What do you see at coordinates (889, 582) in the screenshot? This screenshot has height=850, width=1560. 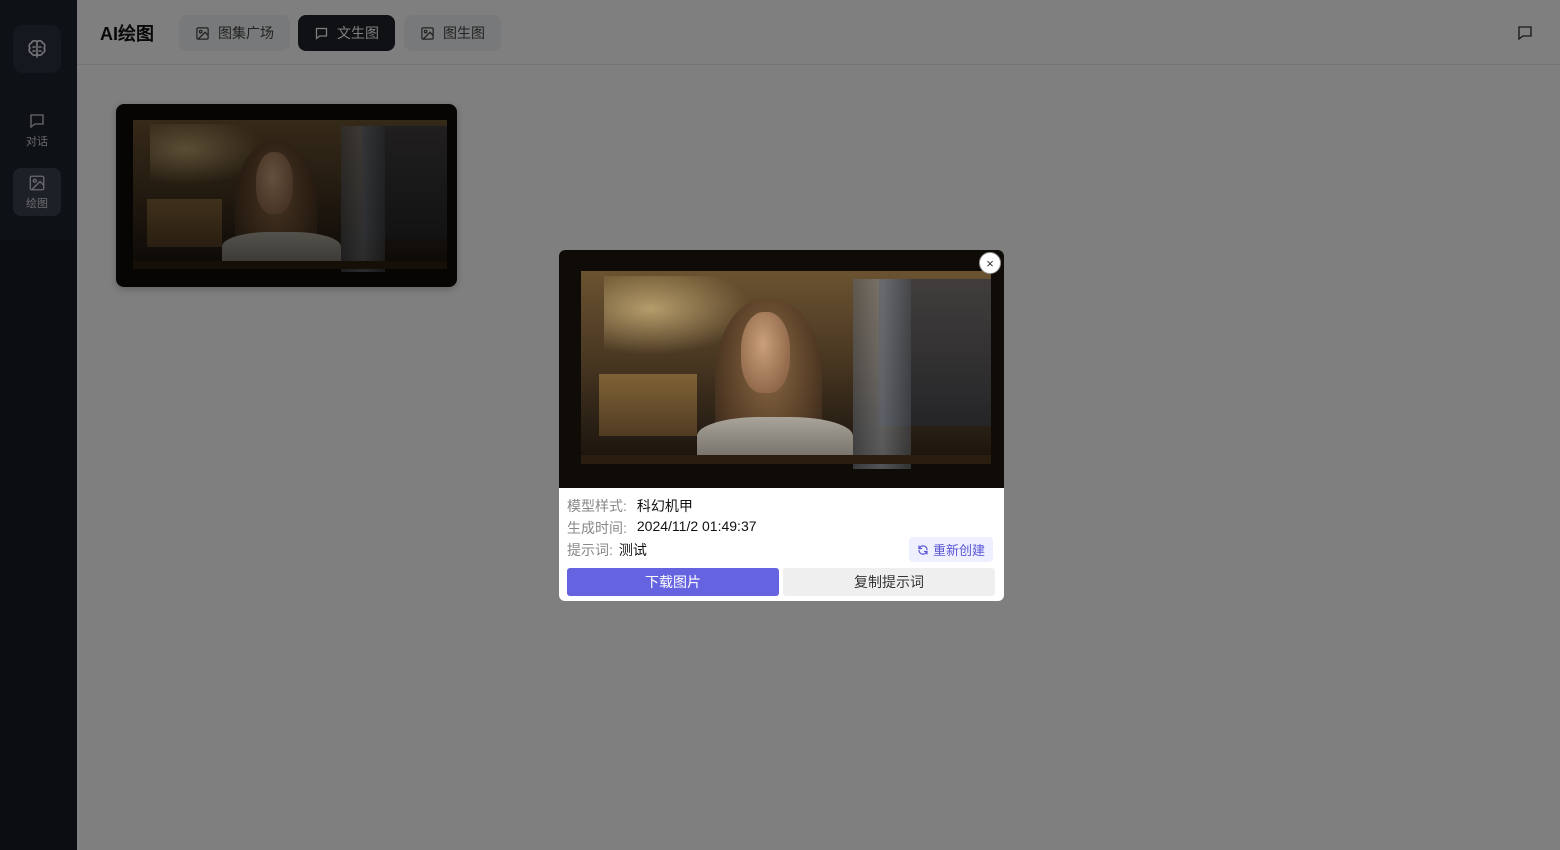 I see `copy-prompt-button: 复制提示词` at bounding box center [889, 582].